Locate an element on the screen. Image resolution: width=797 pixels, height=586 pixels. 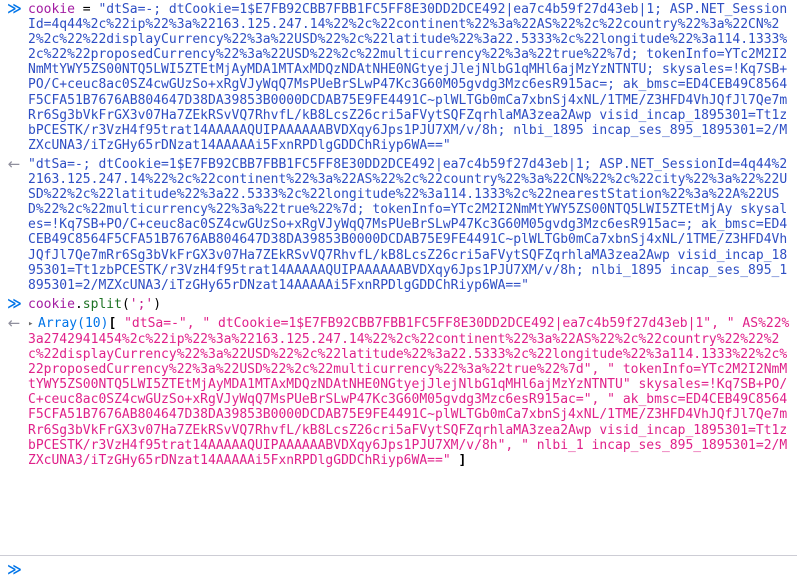
console-eval-input is located at coordinates (412, 571).